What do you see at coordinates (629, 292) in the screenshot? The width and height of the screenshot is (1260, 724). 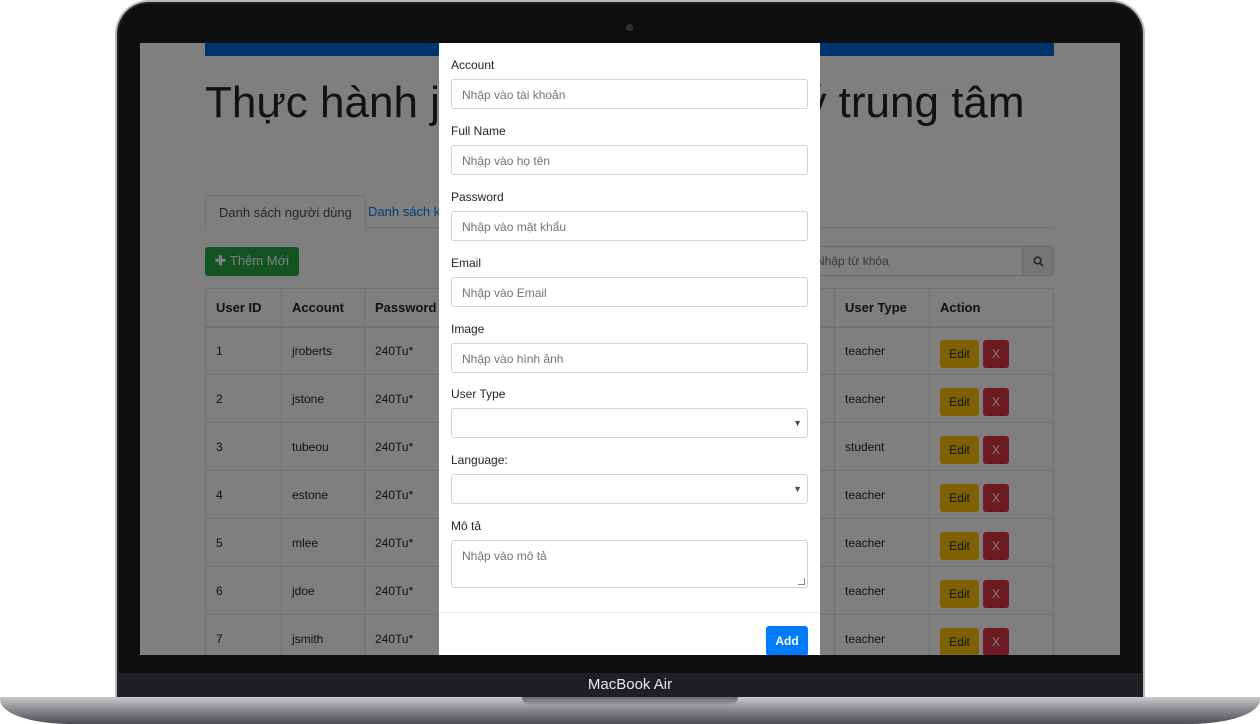 I see `email-input: Nhập vào Email` at bounding box center [629, 292].